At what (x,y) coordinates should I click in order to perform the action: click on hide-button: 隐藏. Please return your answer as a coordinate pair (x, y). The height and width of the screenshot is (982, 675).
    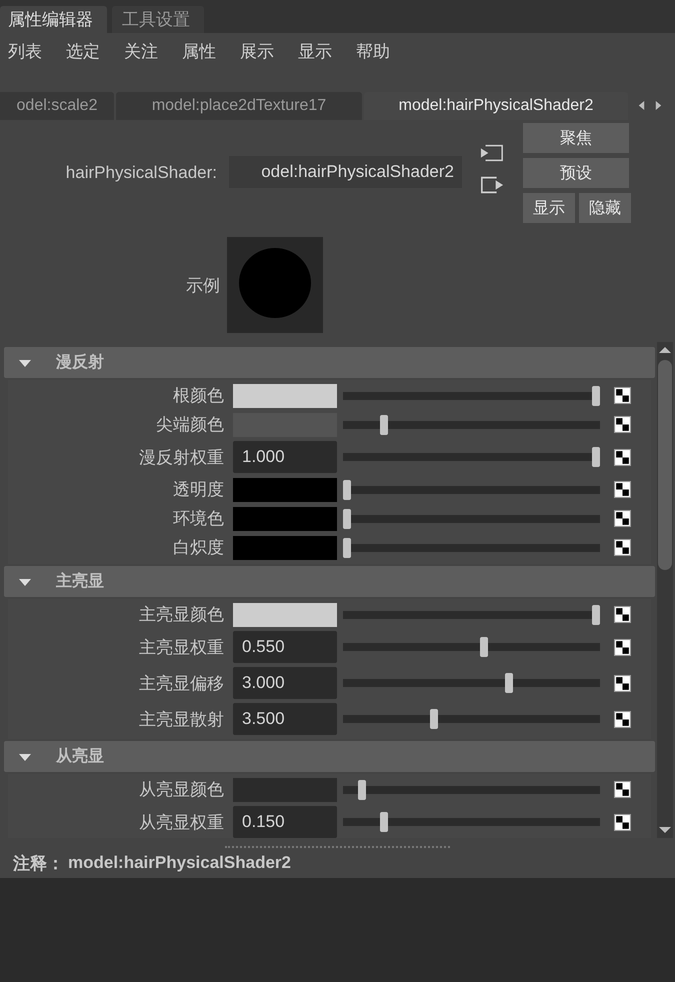
    Looking at the image, I should click on (605, 208).